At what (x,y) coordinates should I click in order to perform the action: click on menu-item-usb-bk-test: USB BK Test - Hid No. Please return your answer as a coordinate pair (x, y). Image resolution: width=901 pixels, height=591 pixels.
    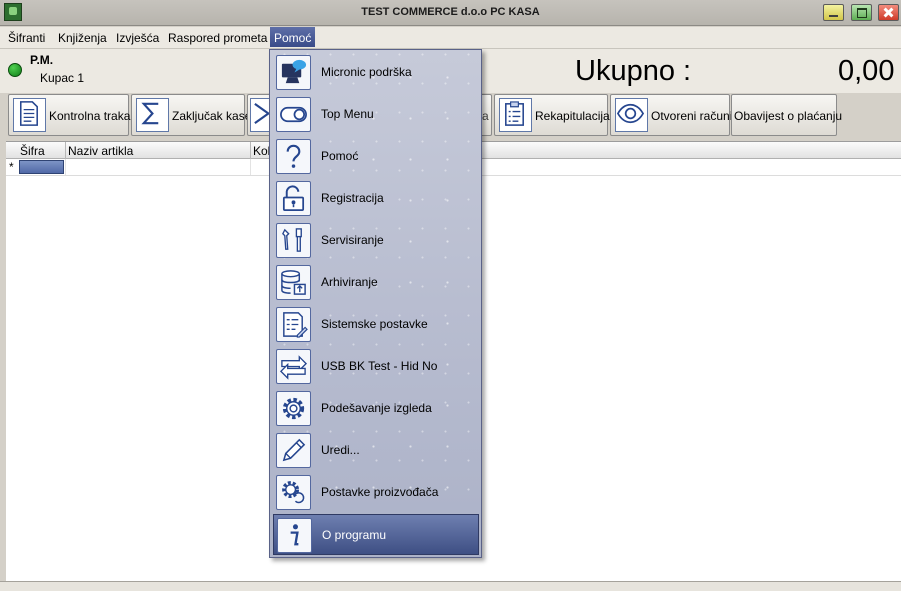
    Looking at the image, I should click on (376, 366).